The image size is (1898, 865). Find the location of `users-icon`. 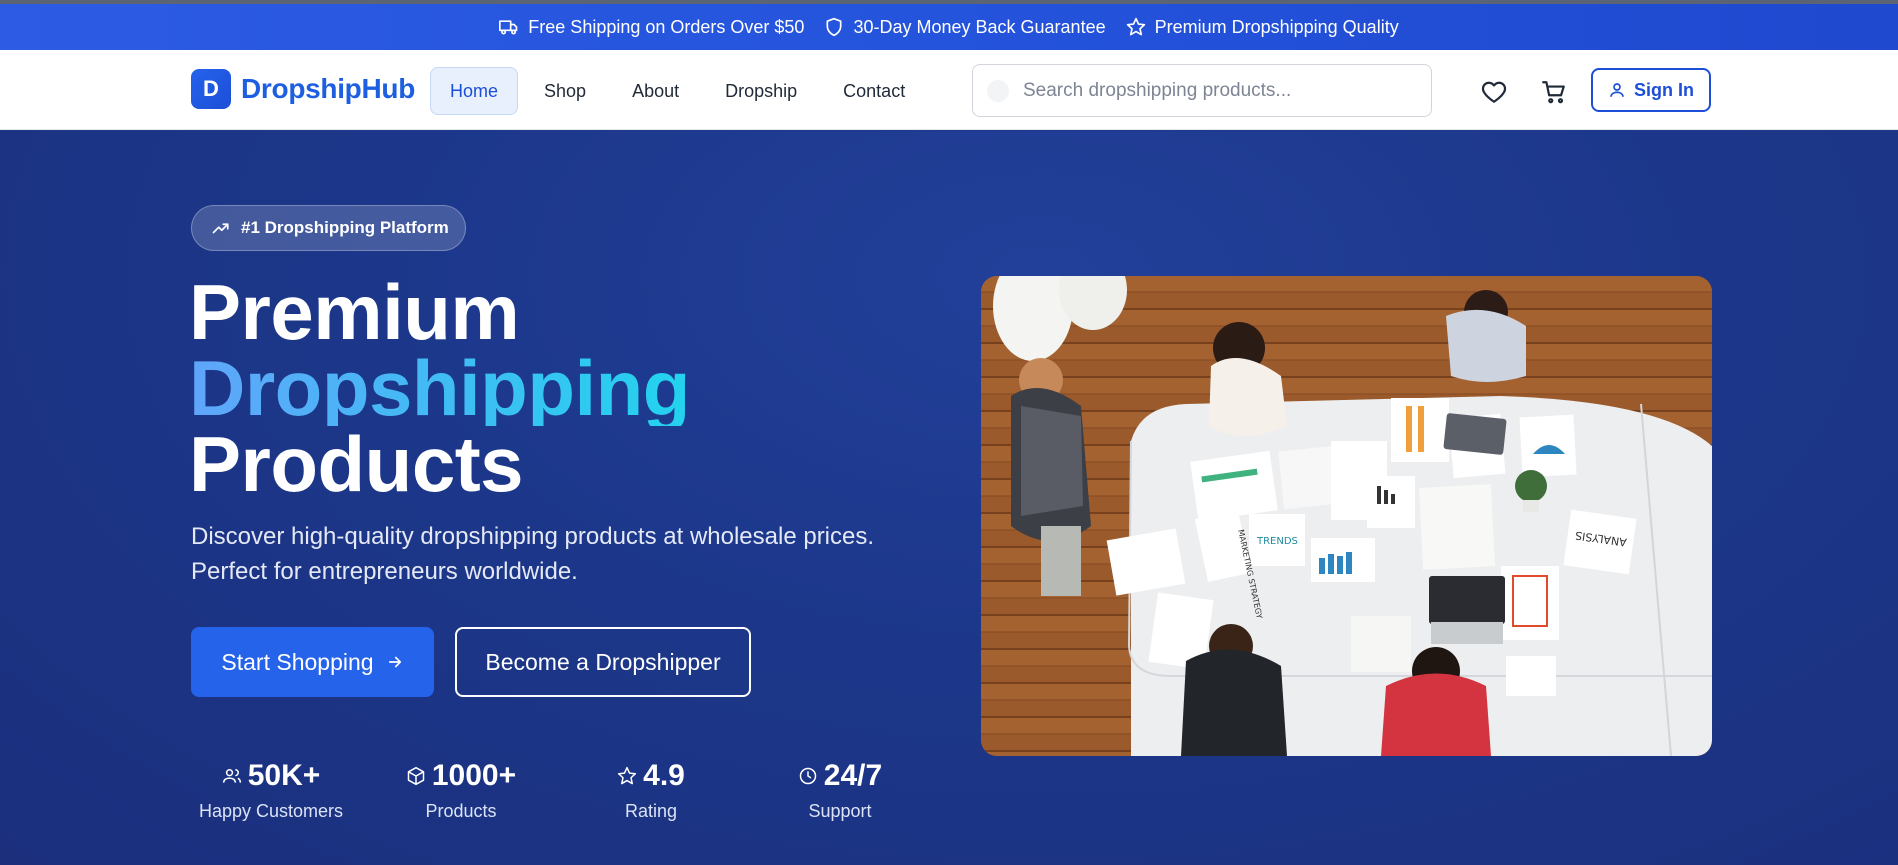

users-icon is located at coordinates (231, 776).